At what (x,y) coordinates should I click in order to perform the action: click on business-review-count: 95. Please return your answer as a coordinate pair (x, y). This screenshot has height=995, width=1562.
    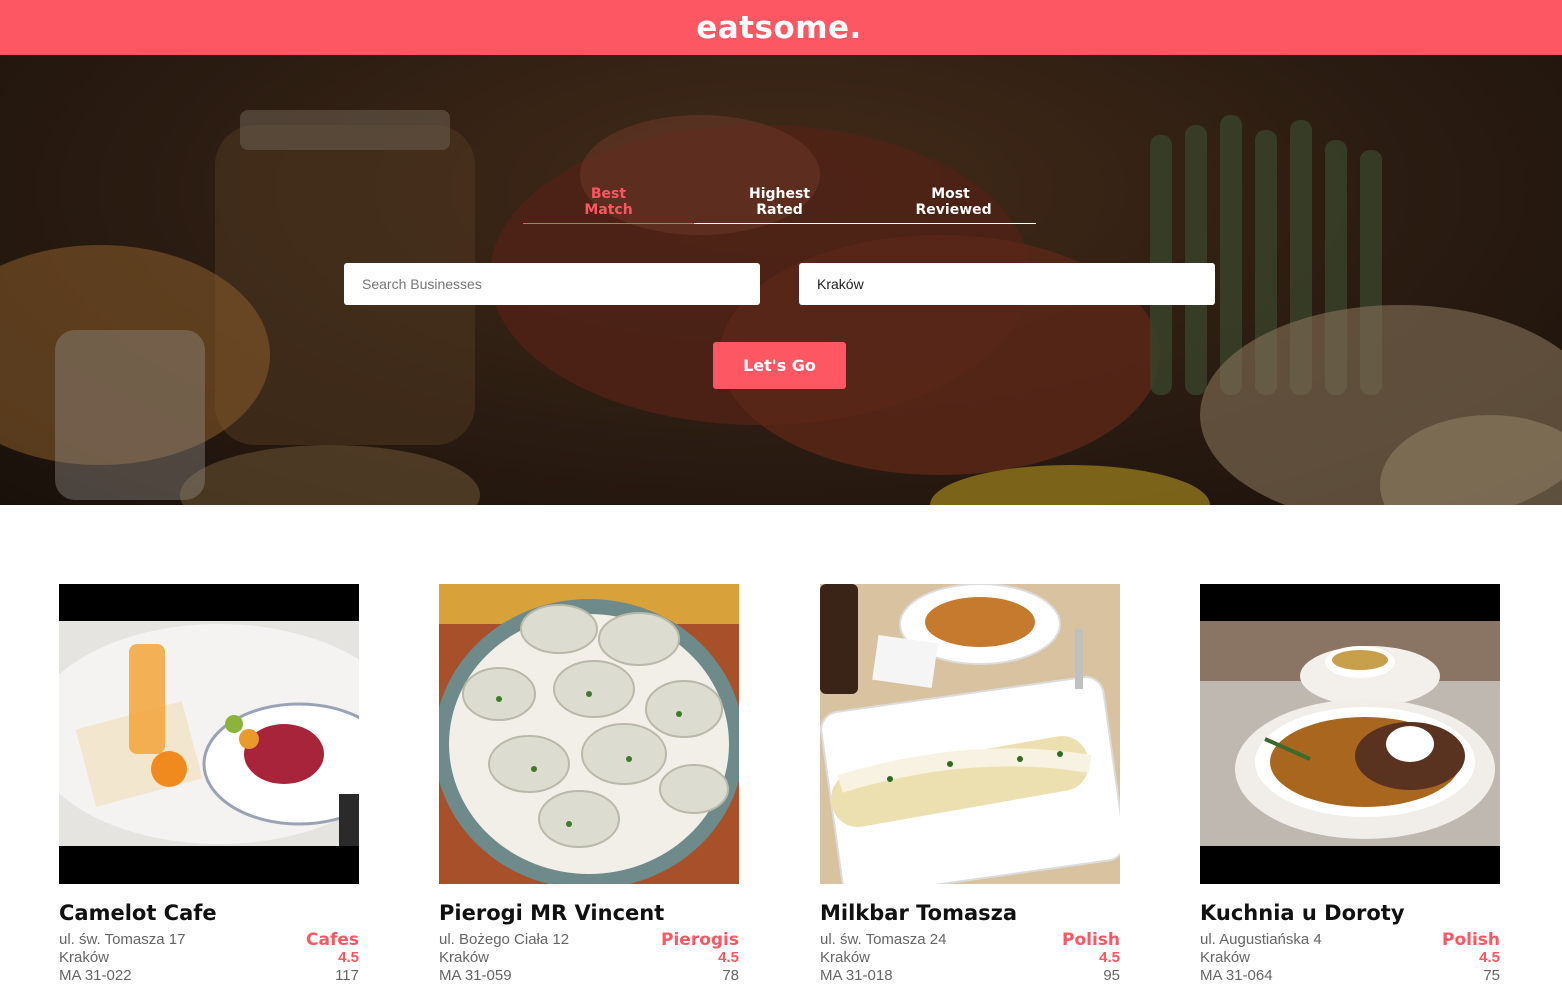
    Looking at the image, I should click on (1111, 975).